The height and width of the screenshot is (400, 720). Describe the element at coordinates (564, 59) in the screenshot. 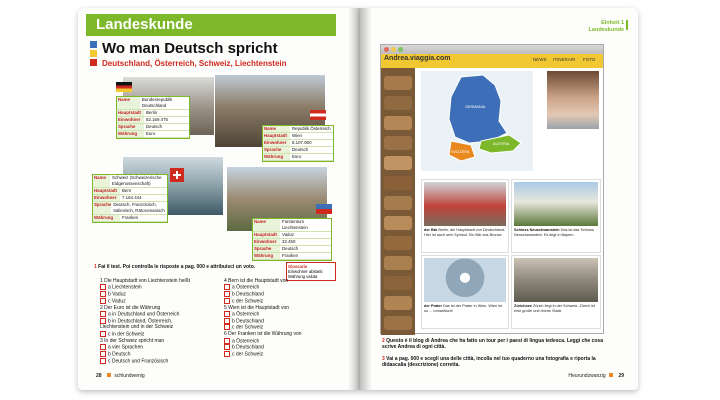

I see `nav-itinerari: ITINERARI` at that location.